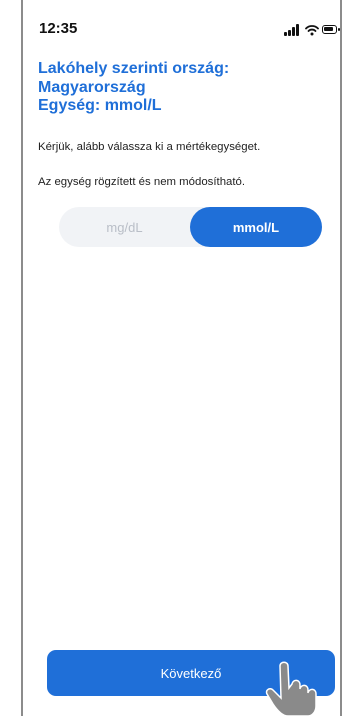 The image size is (342, 716). I want to click on battery-icon, so click(331, 29).